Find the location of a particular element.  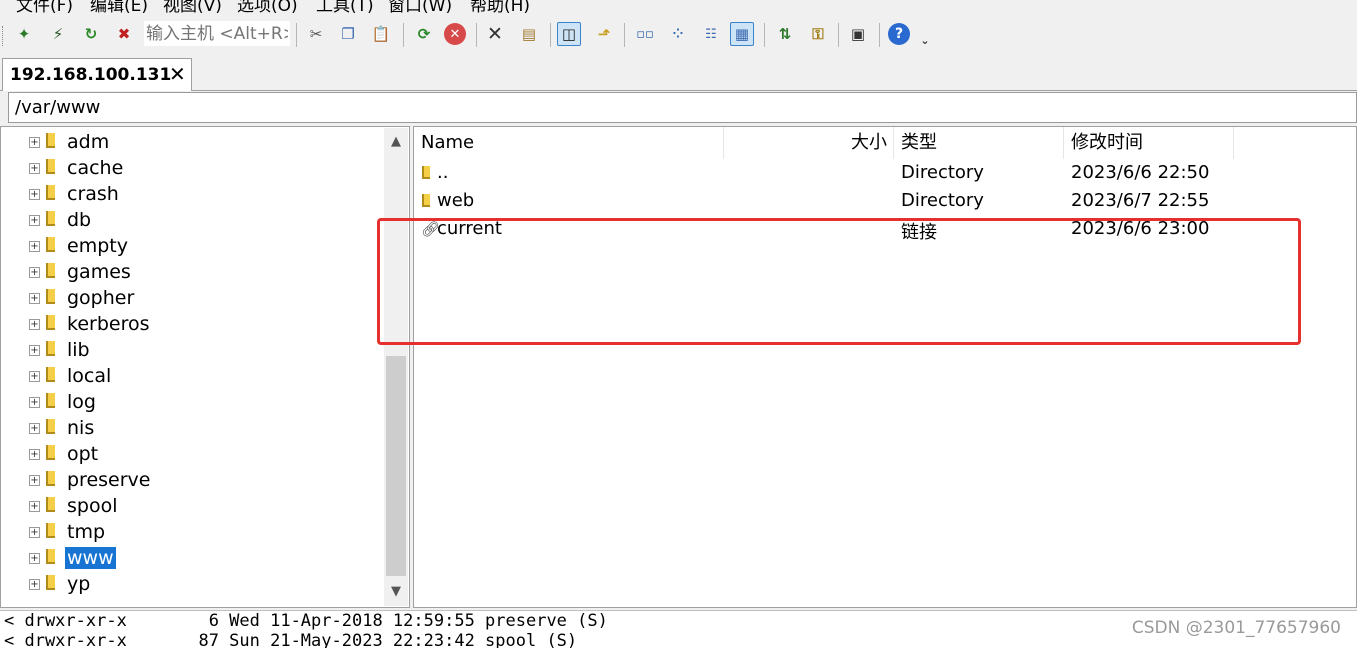

copy-icon: ❐ is located at coordinates (348, 34).